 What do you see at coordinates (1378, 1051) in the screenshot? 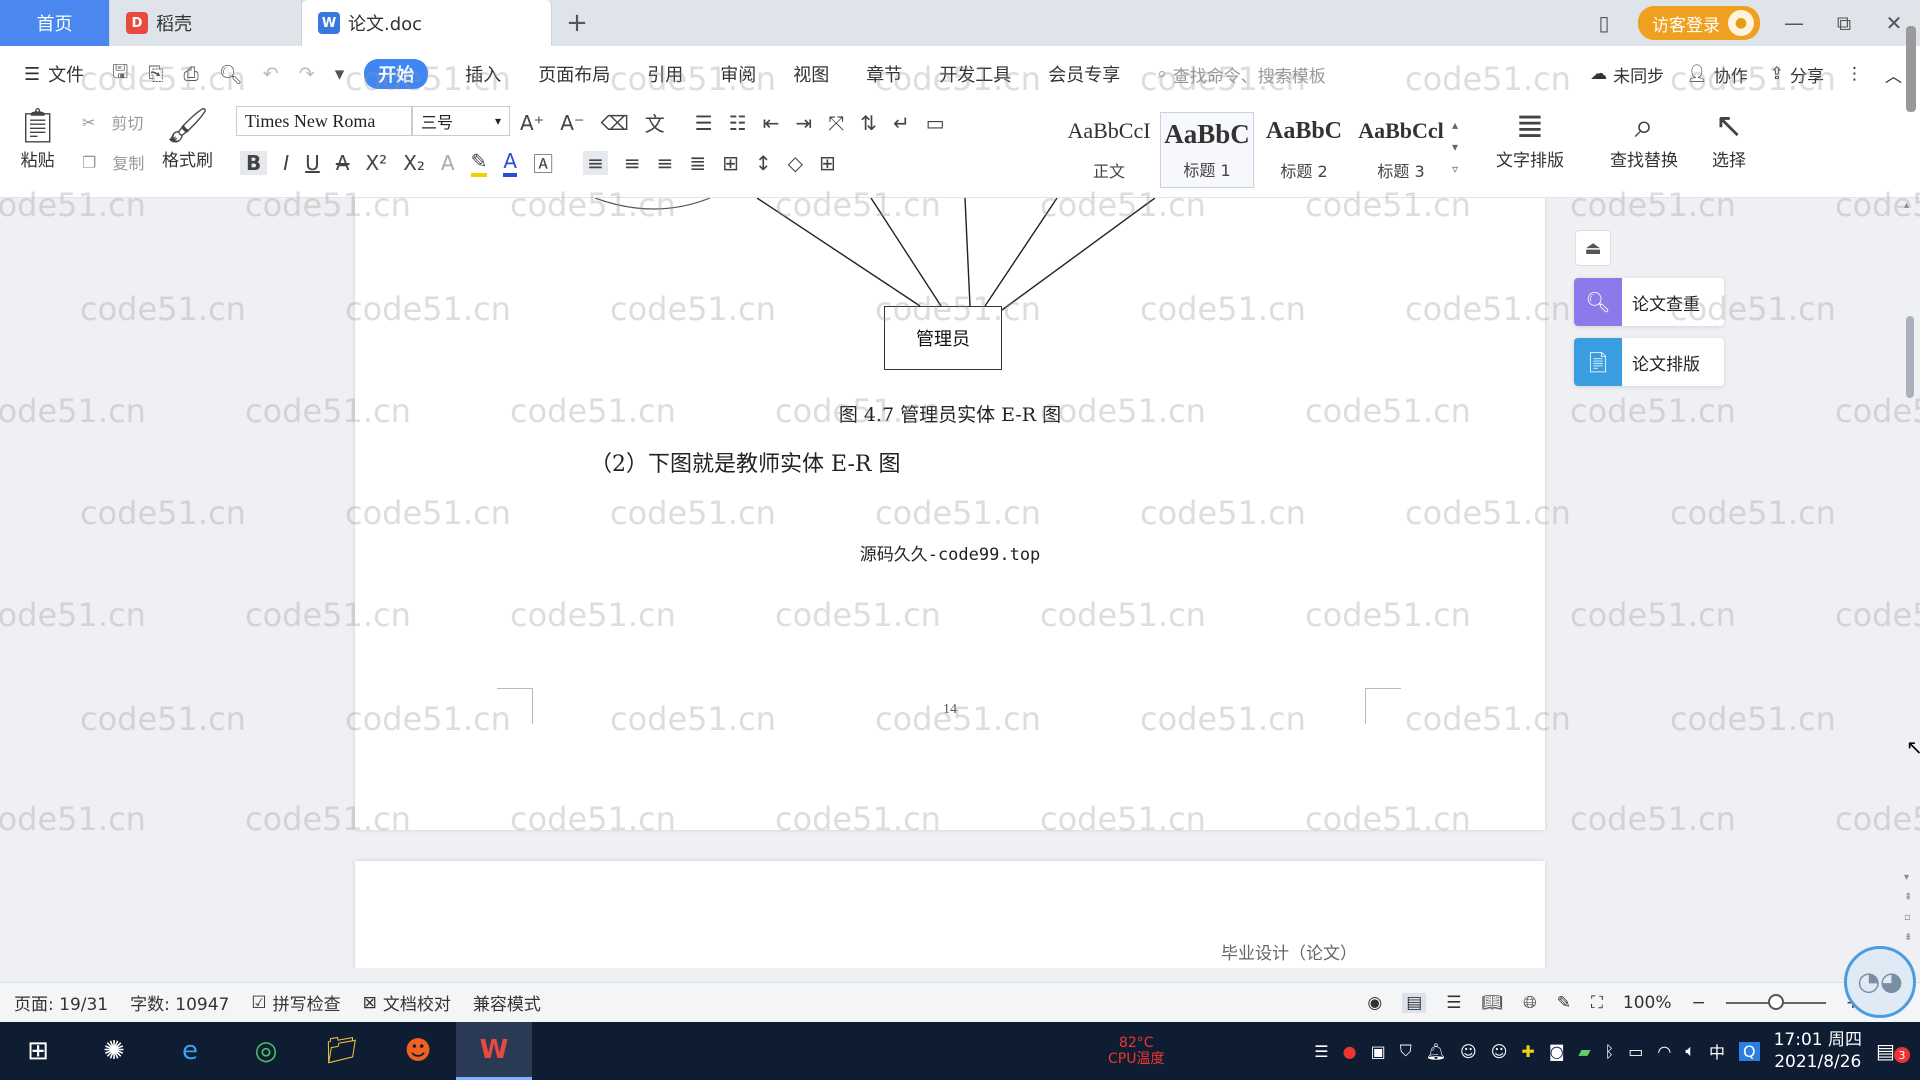
I see `tray-window-icon: ▣` at bounding box center [1378, 1051].